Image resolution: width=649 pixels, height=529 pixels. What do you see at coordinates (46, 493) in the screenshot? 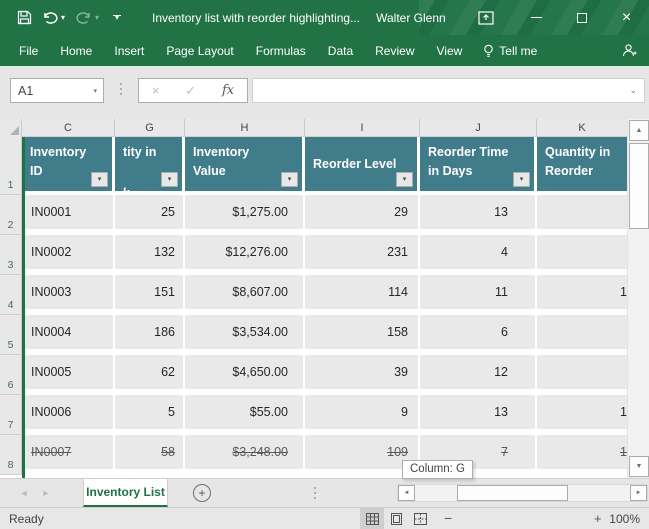
I see `sheet-nav-right-icon: ►` at bounding box center [46, 493].